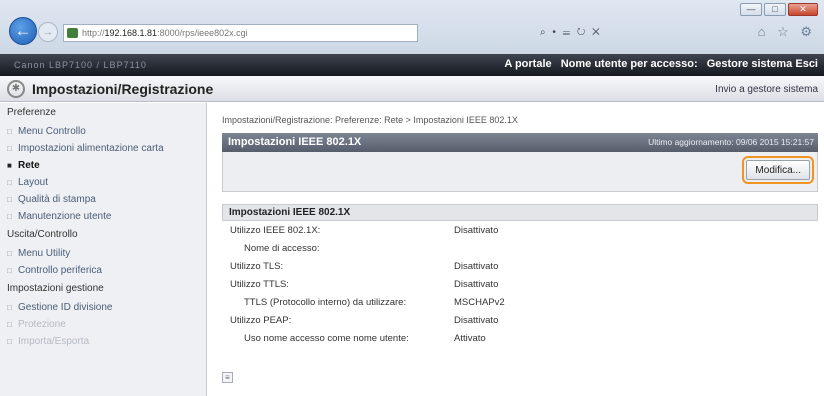 Image resolution: width=824 pixels, height=396 pixels. What do you see at coordinates (751, 9) in the screenshot?
I see `minimize-button: —` at bounding box center [751, 9].